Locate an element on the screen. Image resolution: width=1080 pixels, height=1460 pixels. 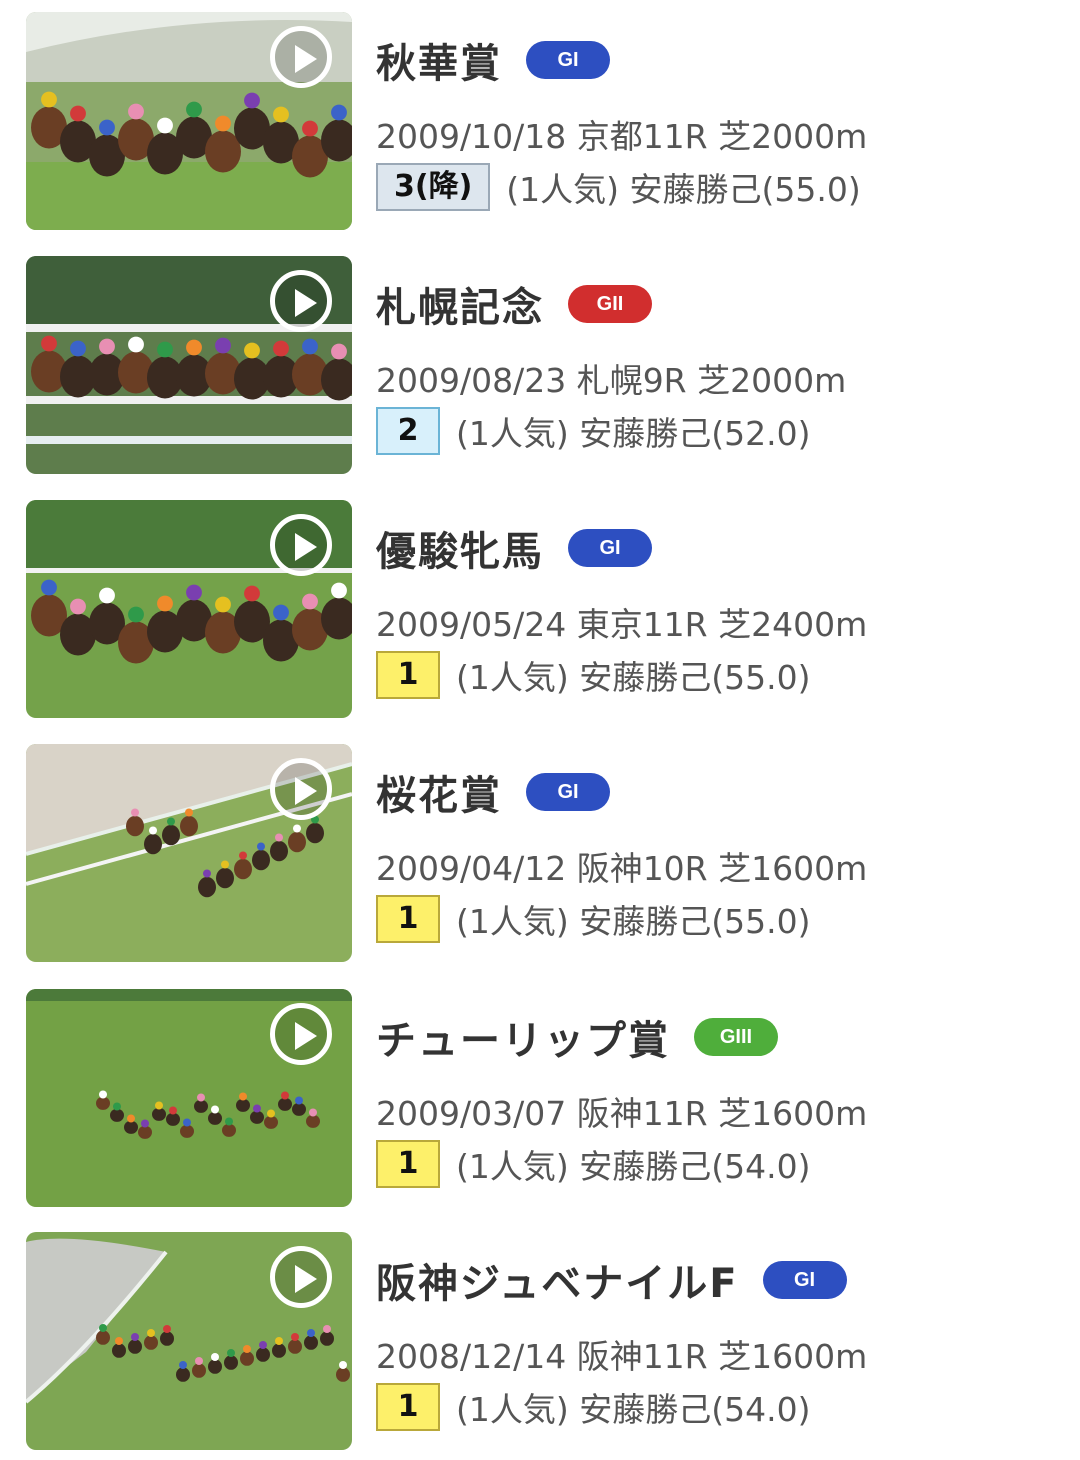
race-title-line: 秋華賞 GI is located at coordinates (493, 60).